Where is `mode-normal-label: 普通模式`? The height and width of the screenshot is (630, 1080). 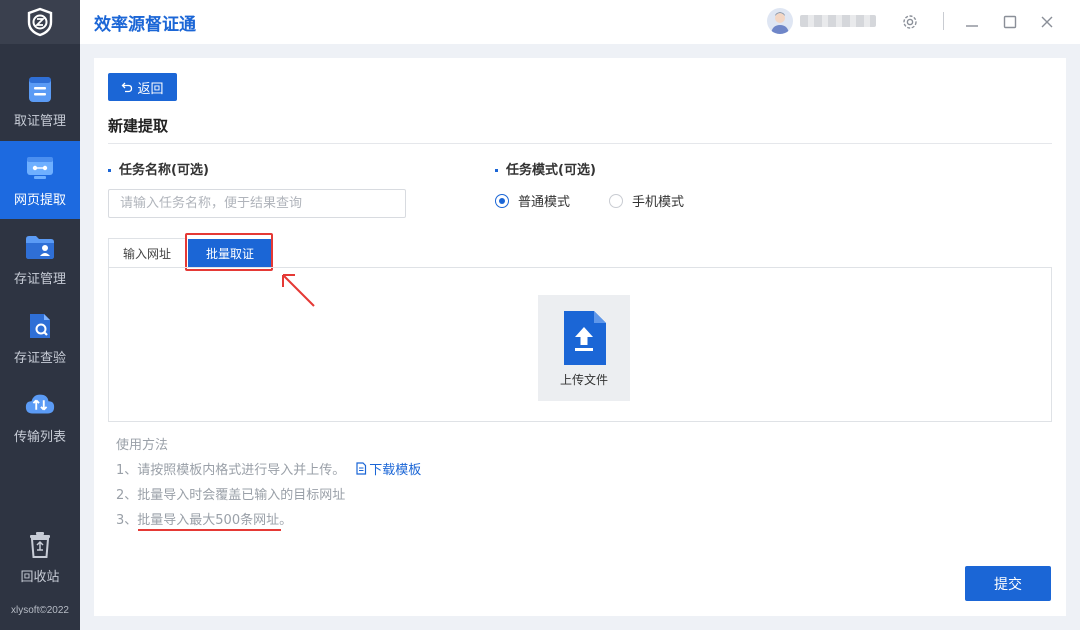 mode-normal-label: 普通模式 is located at coordinates (544, 202).